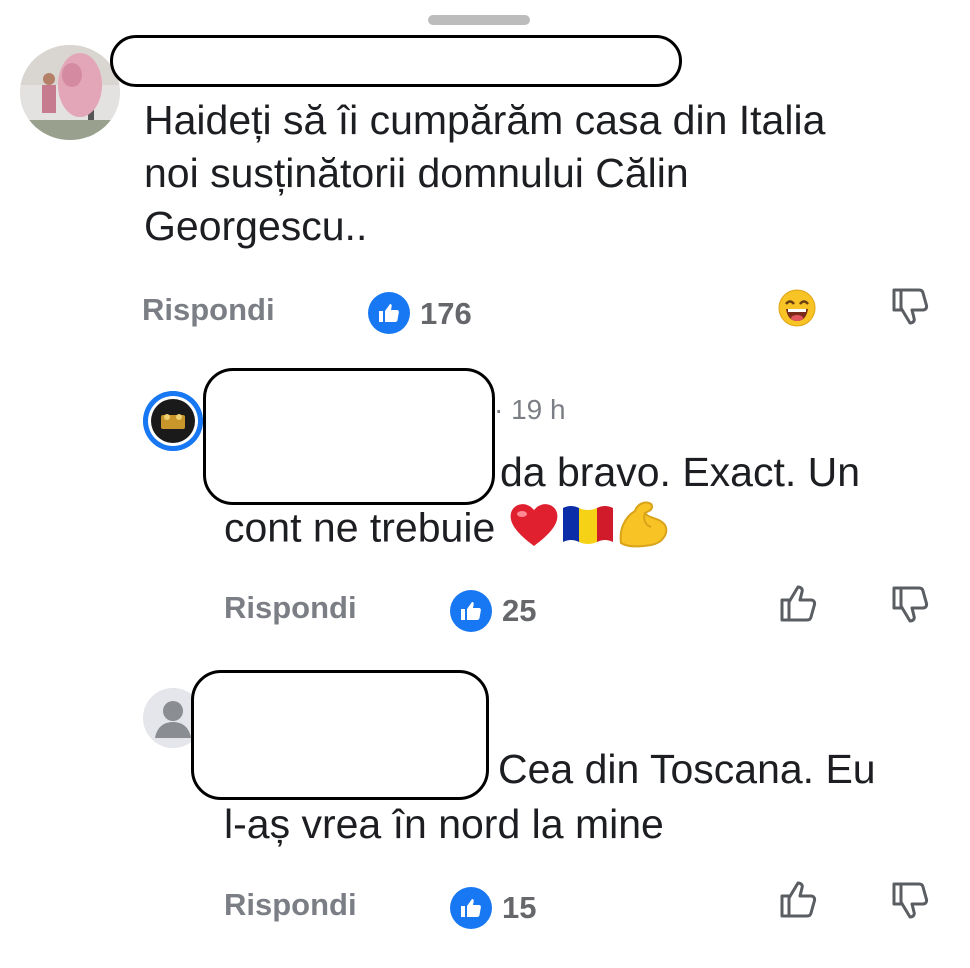  I want to click on like-count: 15, so click(519, 907).